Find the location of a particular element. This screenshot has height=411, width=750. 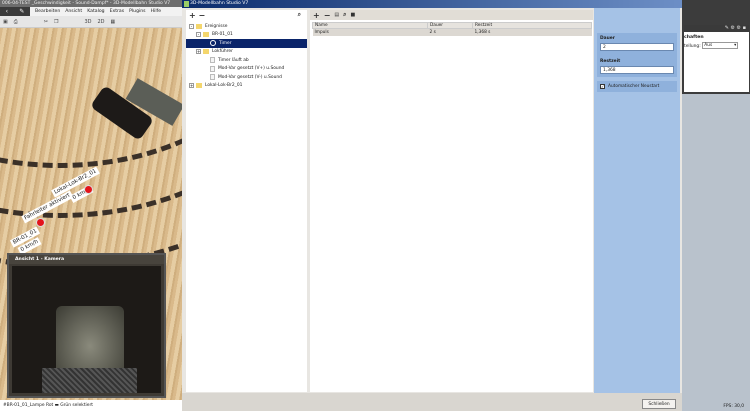

menu-hilfe: Hilfe is located at coordinates (156, 11).